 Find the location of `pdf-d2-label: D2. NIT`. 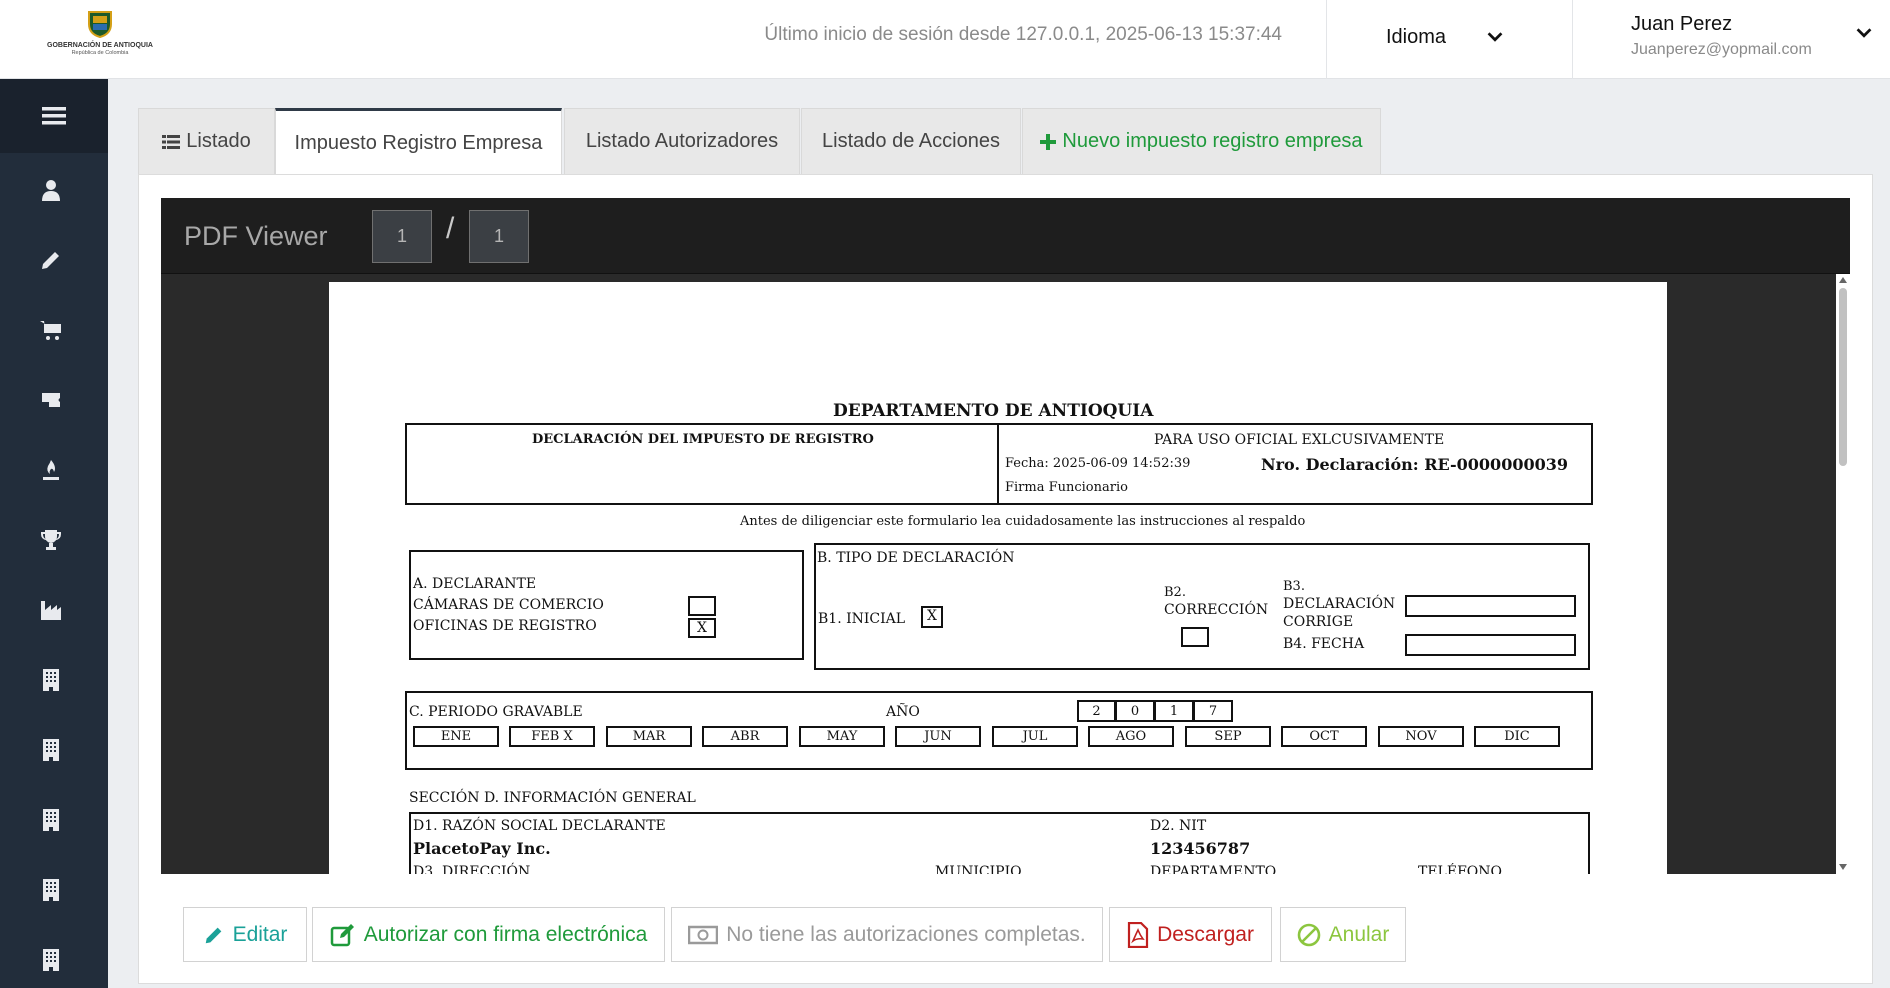

pdf-d2-label: D2. NIT is located at coordinates (1178, 826).